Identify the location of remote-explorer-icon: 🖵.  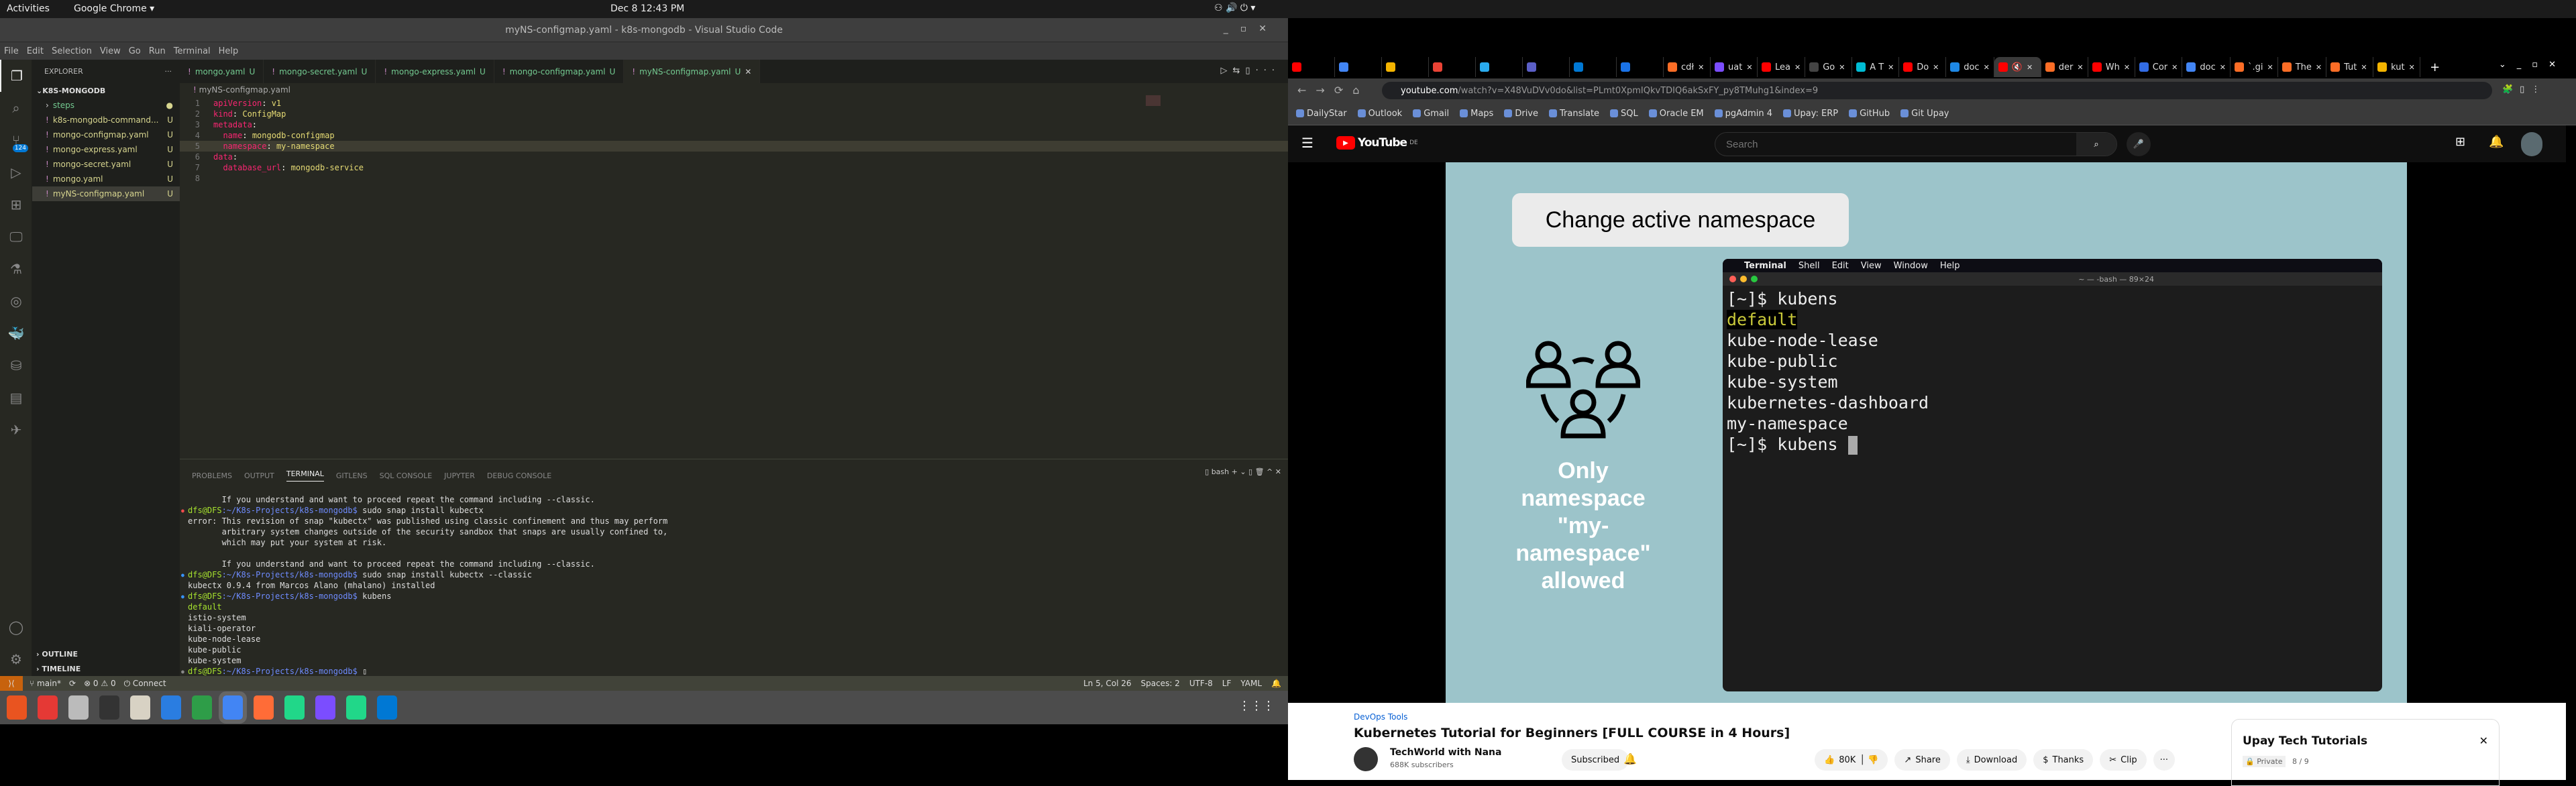
(16, 237).